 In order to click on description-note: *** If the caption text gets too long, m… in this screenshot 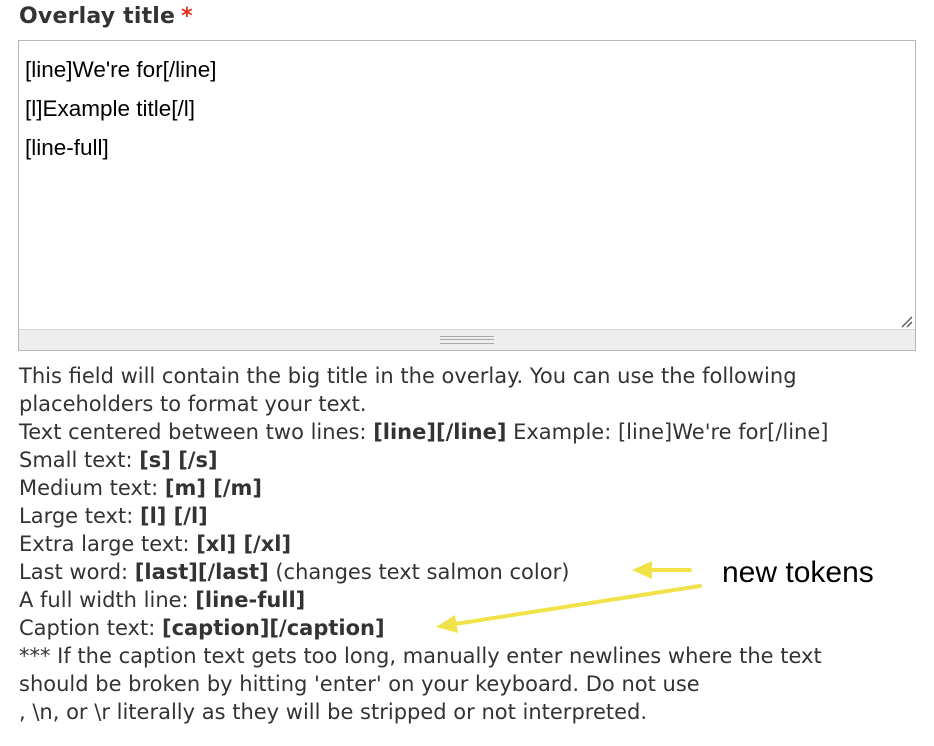, I will do `click(420, 656)`.